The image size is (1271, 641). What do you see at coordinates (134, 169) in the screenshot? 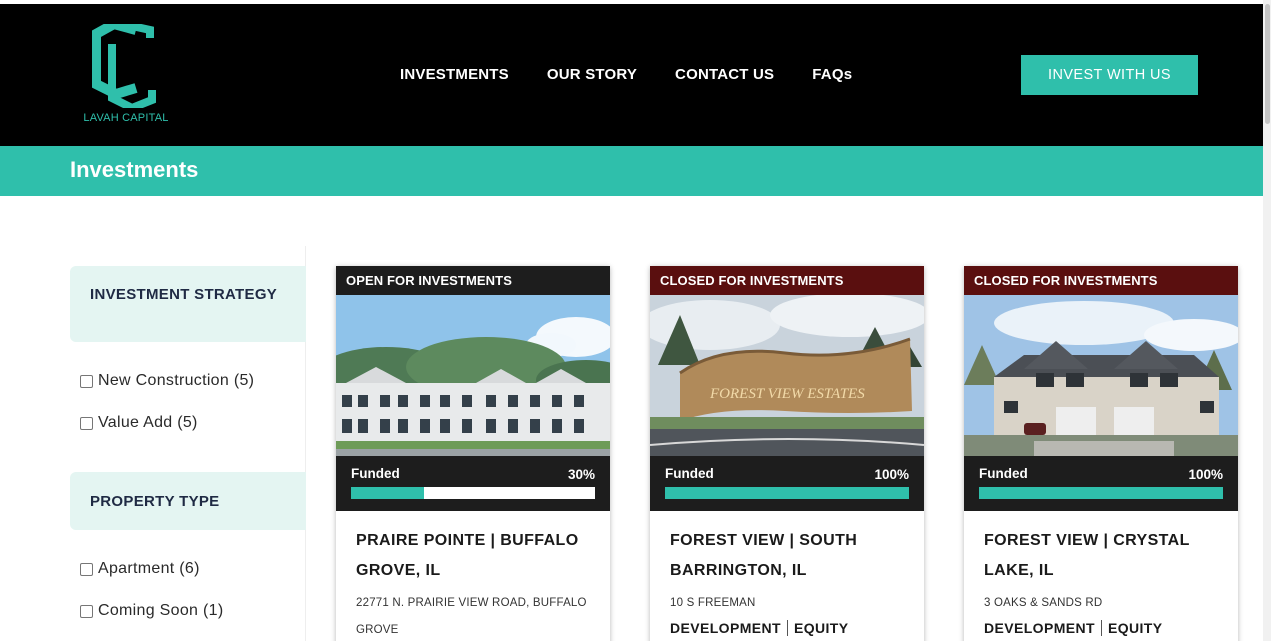
I see `page-title: Investments` at bounding box center [134, 169].